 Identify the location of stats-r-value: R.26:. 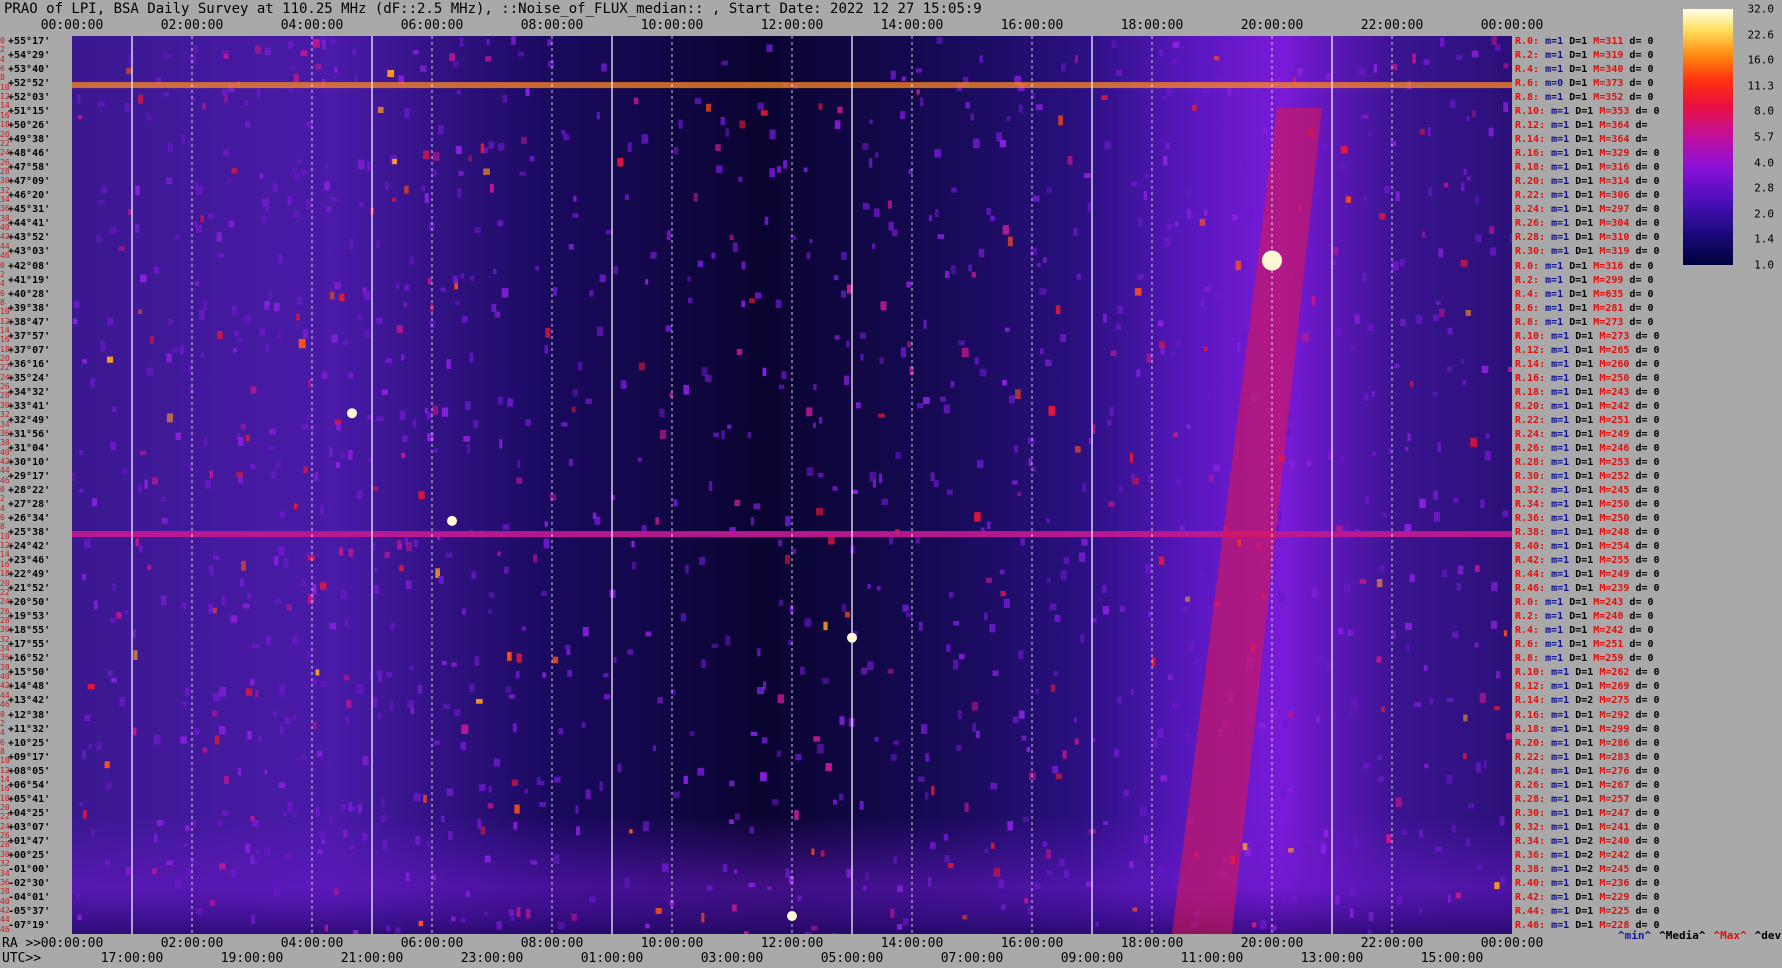
(1533, 785).